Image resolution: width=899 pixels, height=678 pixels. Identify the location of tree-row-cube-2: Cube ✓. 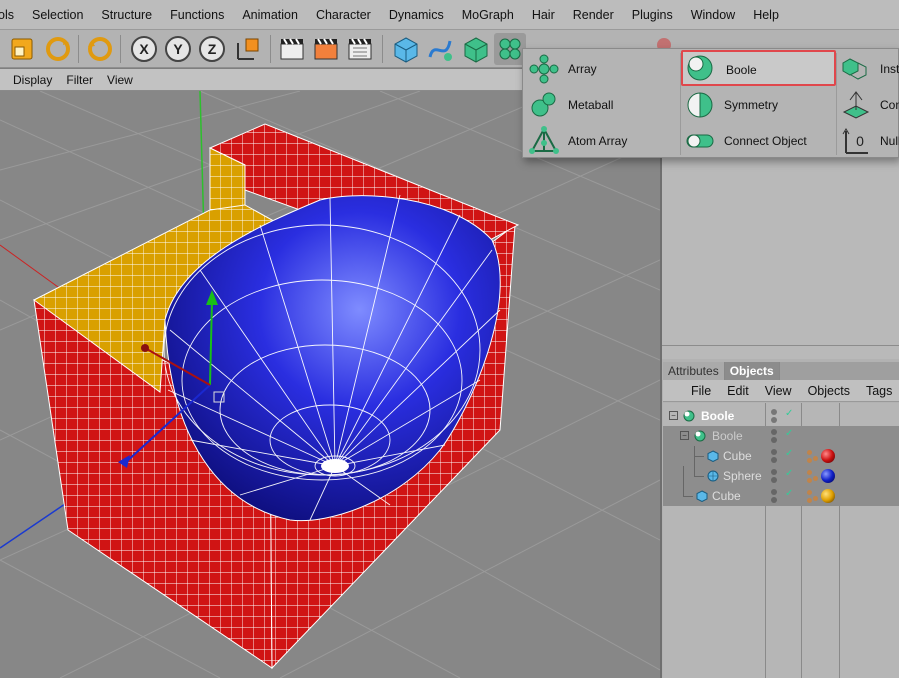
(781, 486).